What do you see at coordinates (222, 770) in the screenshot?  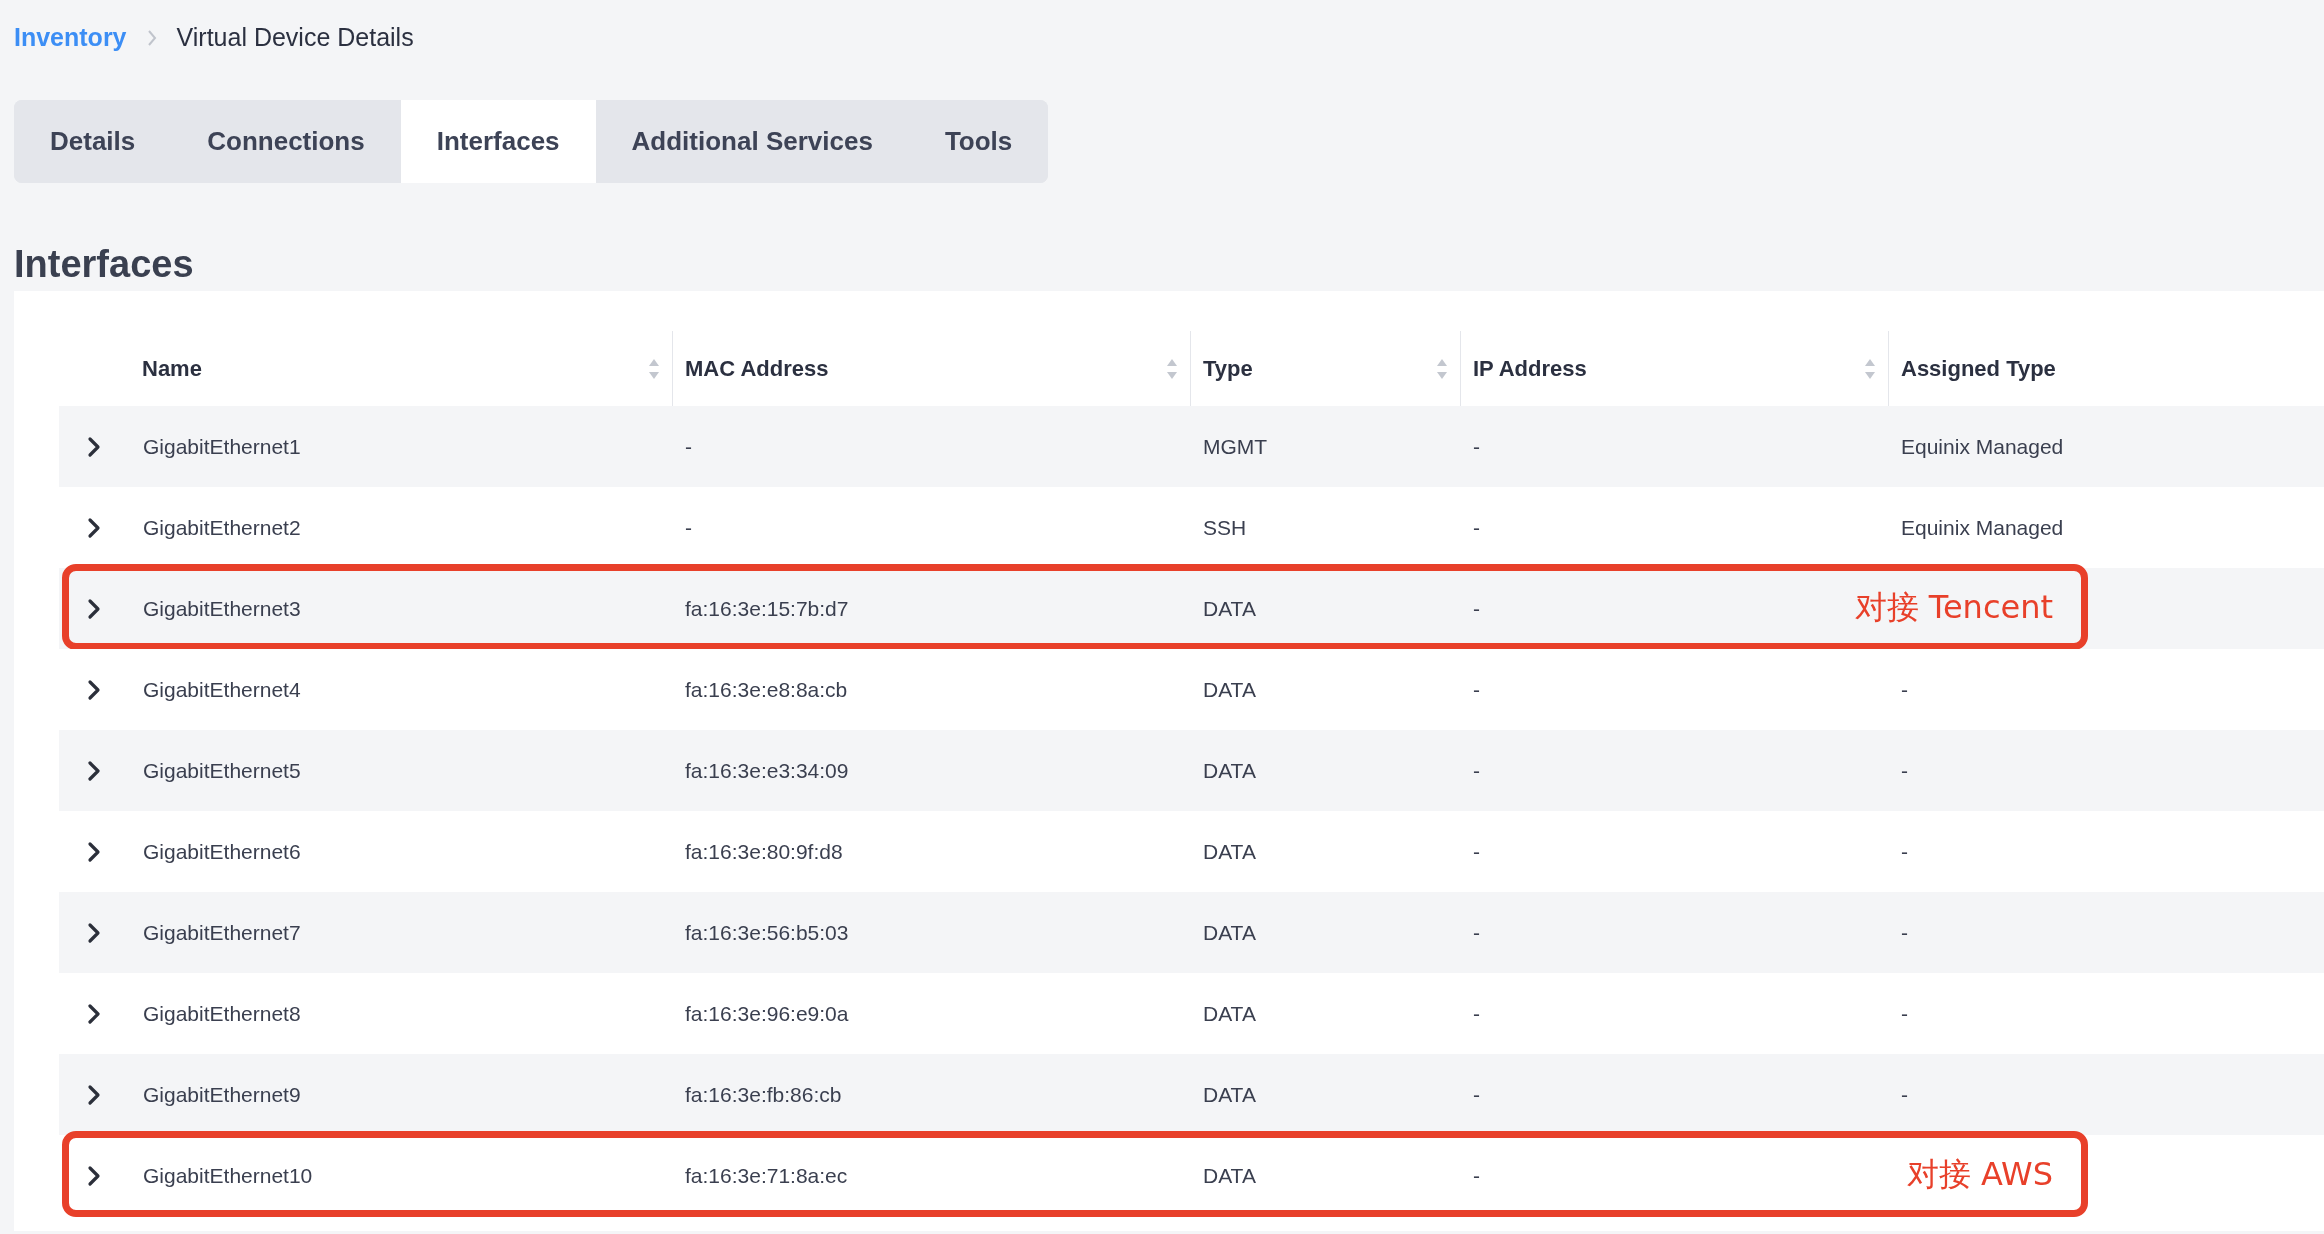 I see `table-cell: GigabitEthernet5` at bounding box center [222, 770].